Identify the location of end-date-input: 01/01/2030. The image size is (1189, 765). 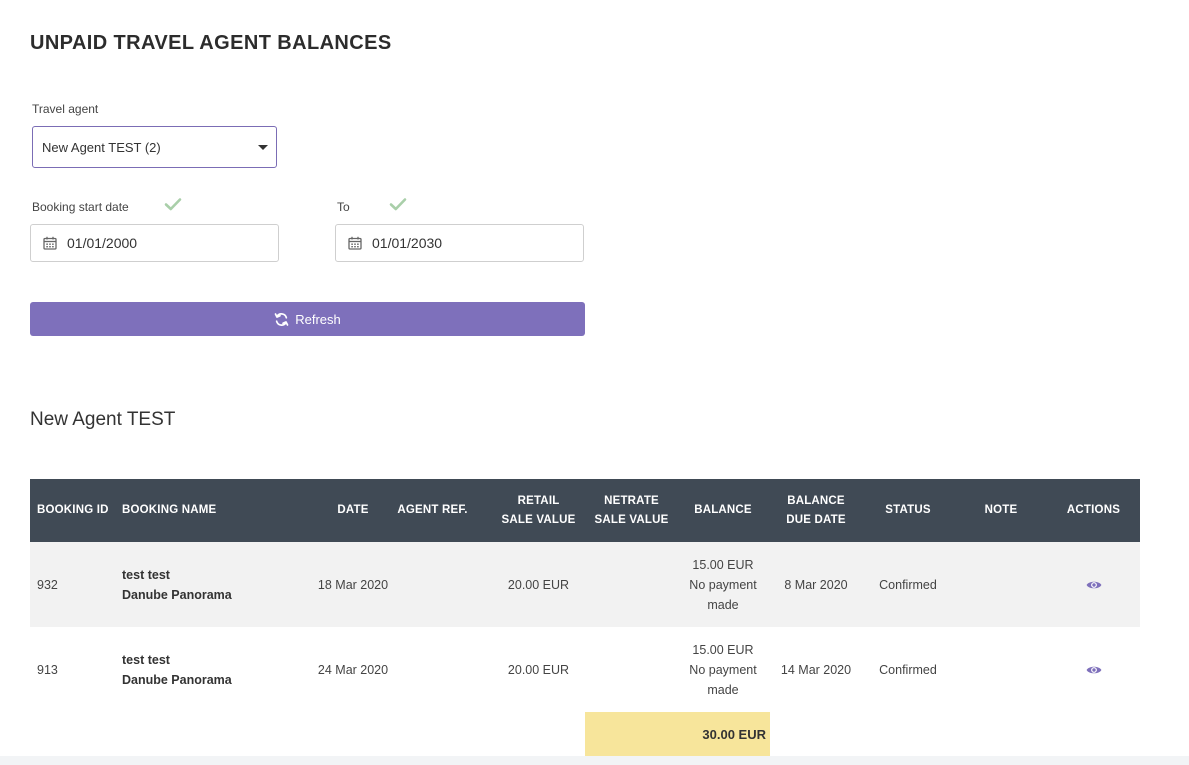
(459, 243).